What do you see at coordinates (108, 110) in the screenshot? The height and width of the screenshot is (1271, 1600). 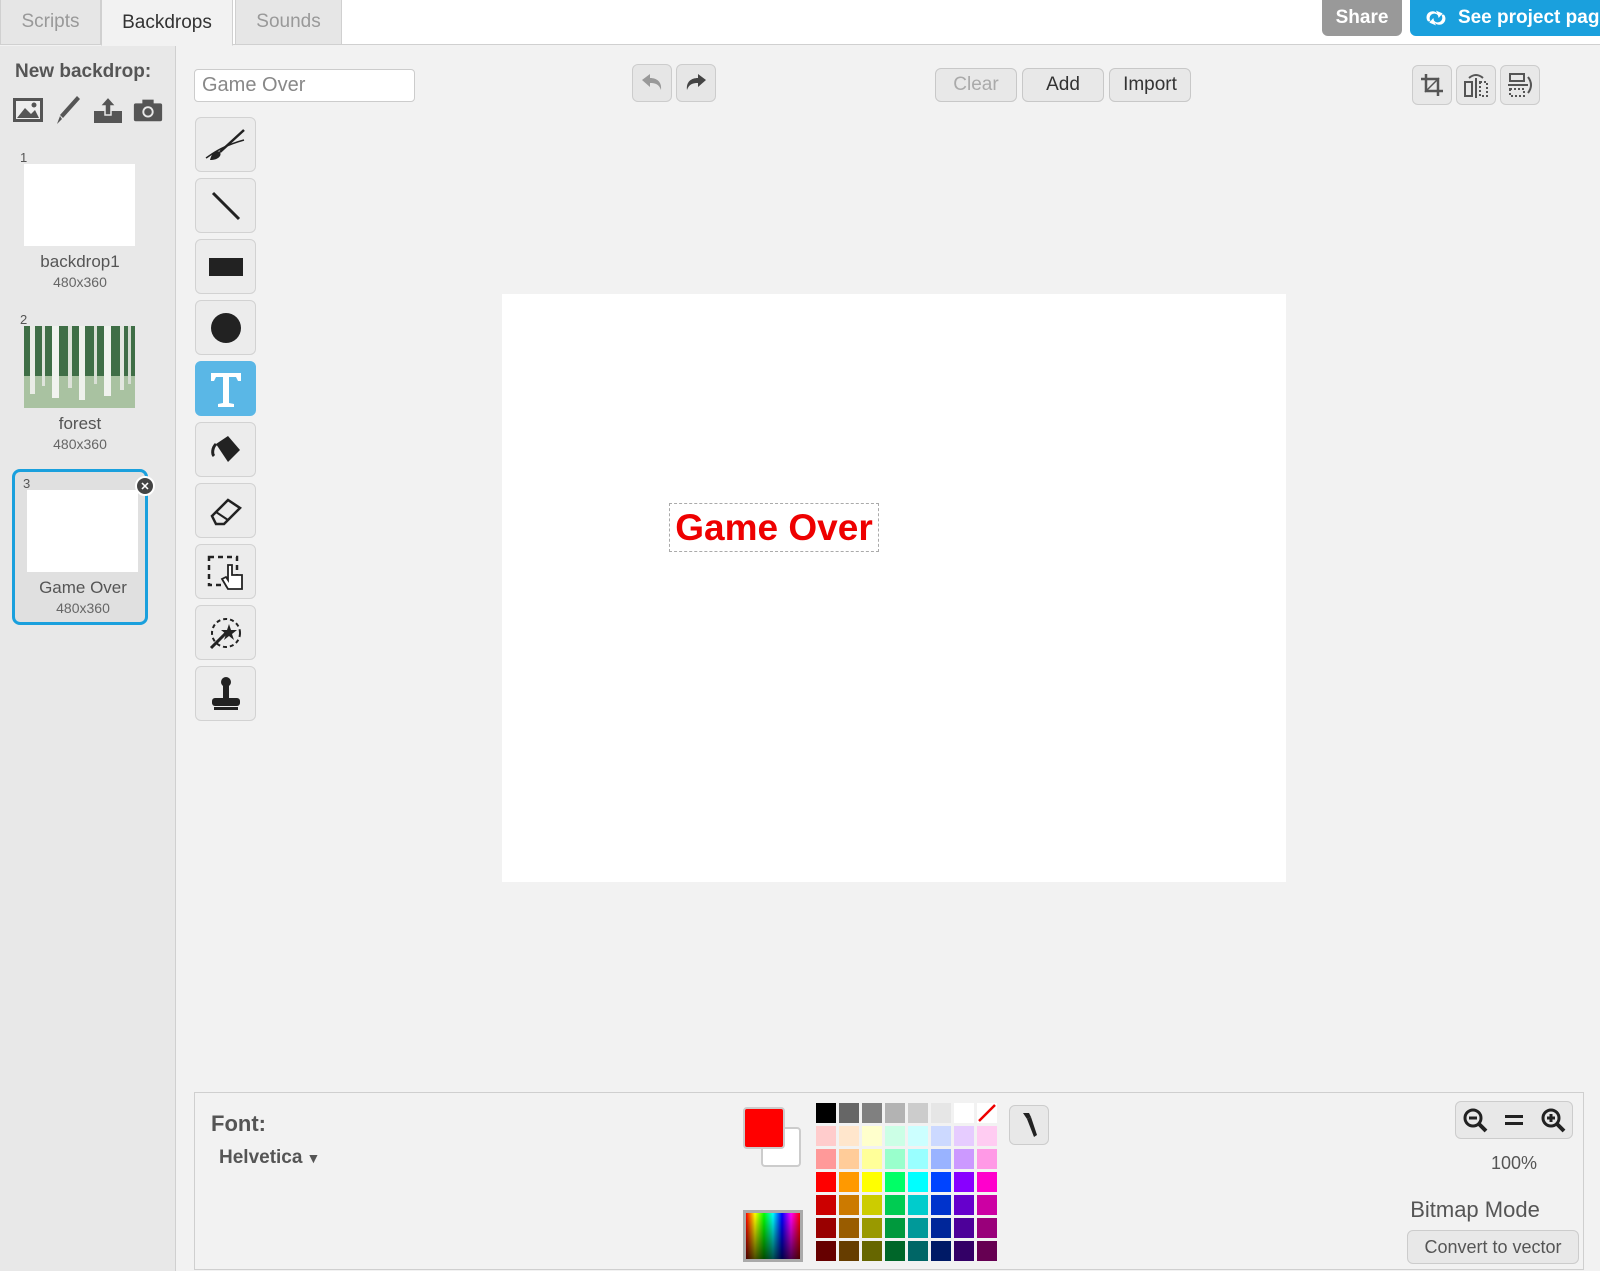 I see `upload-from-file-icon` at bounding box center [108, 110].